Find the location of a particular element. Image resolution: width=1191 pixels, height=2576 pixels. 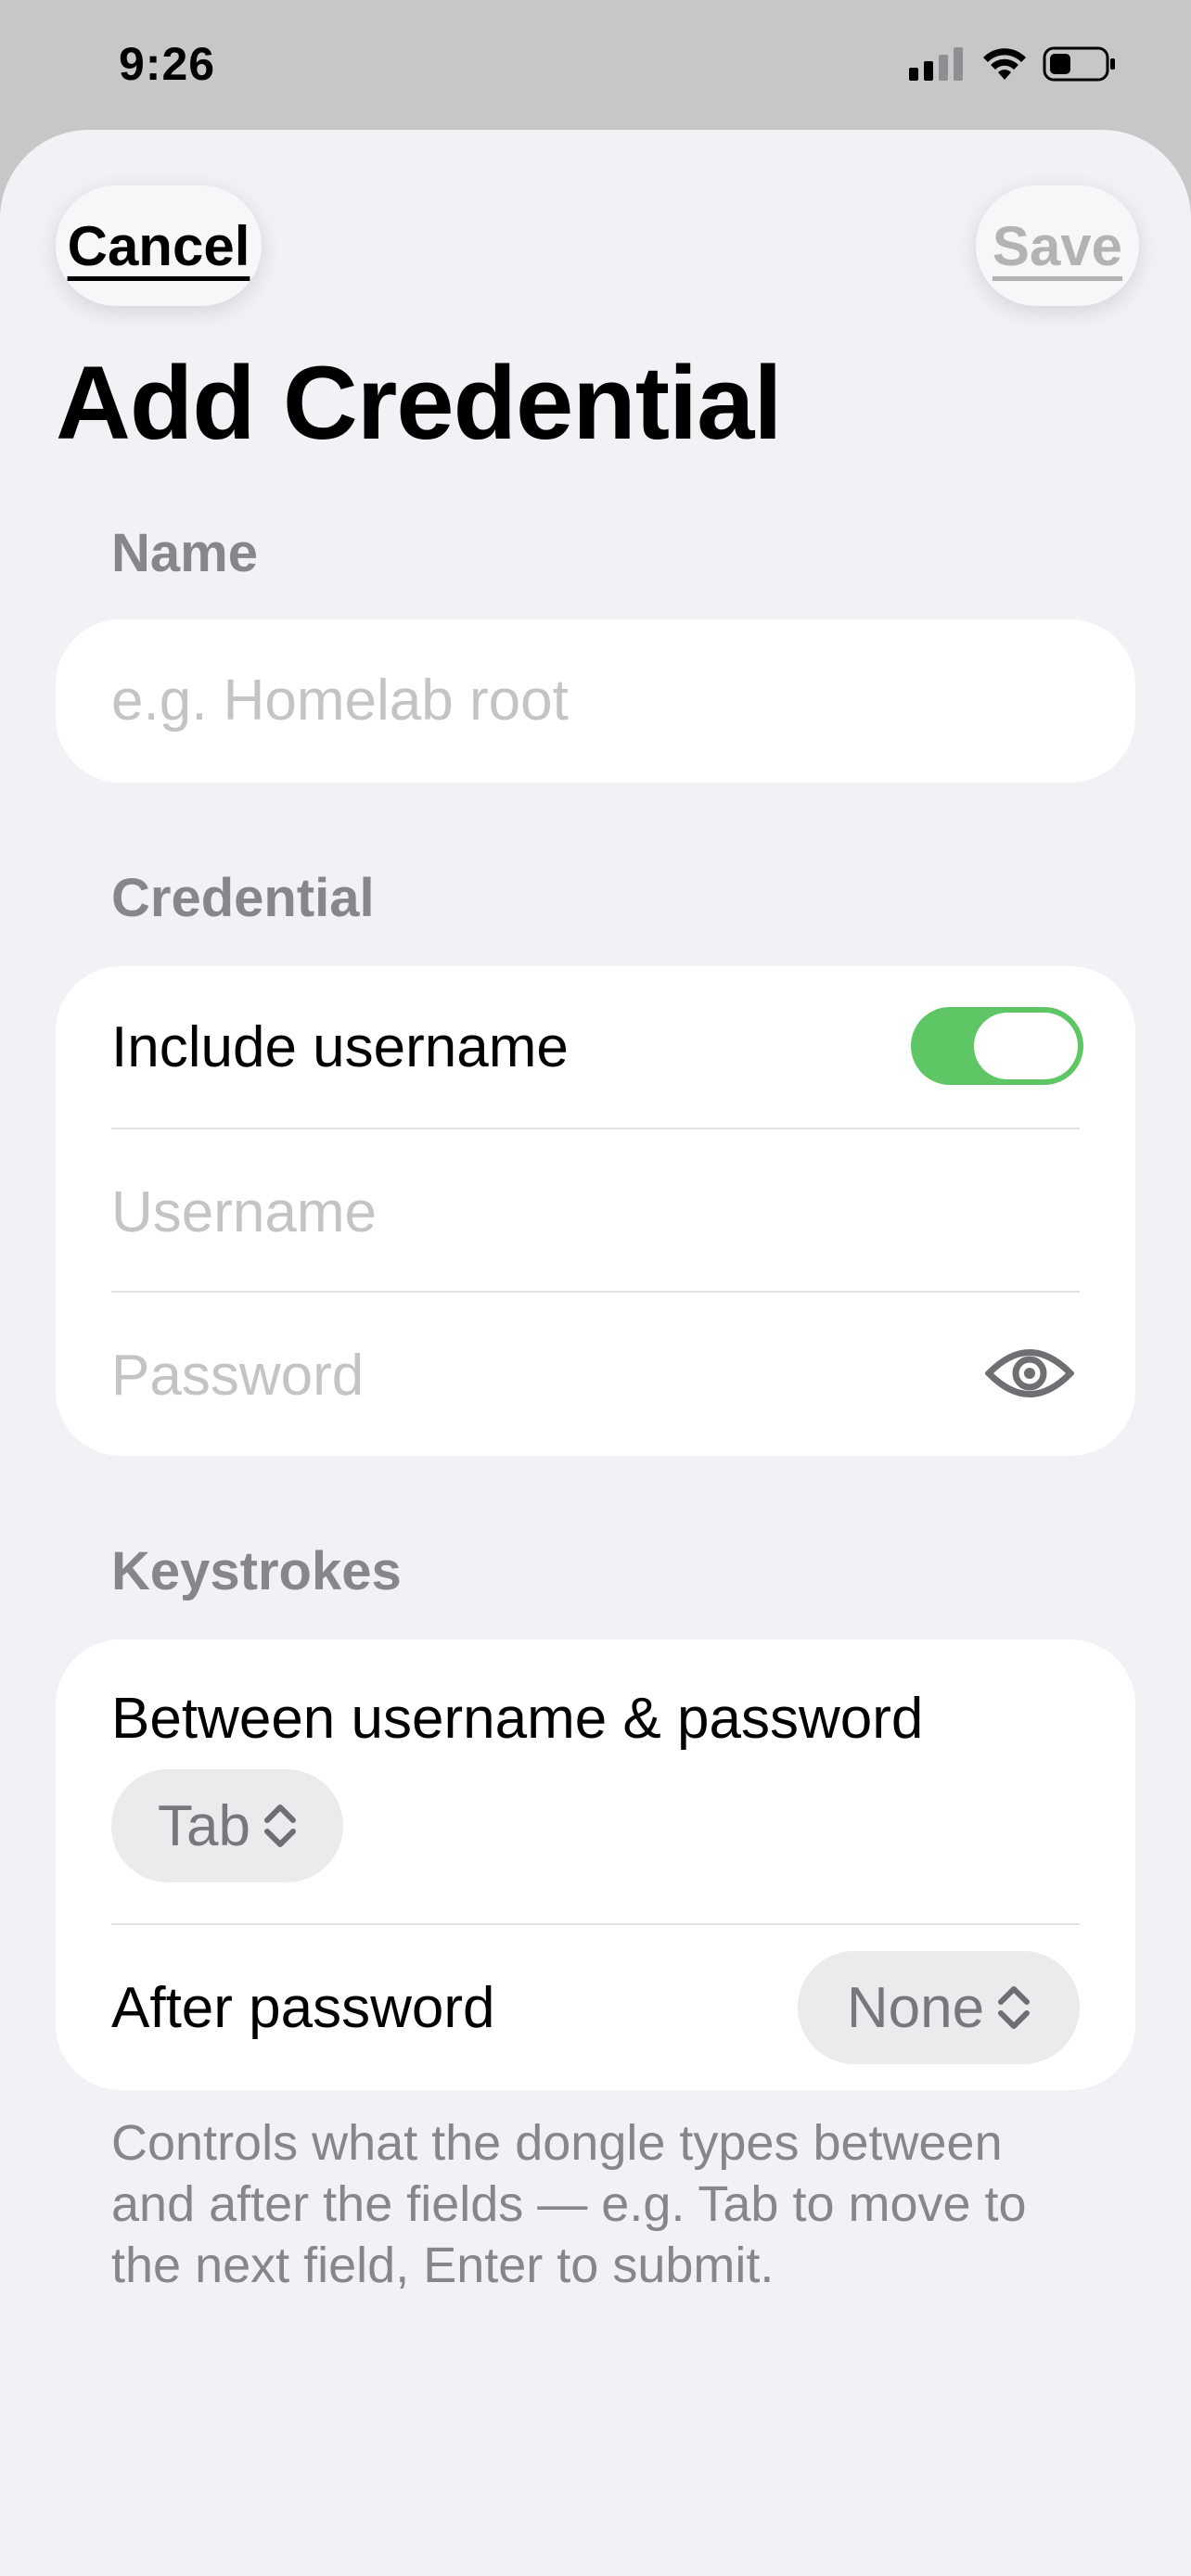

include-username-toggle is located at coordinates (997, 1046).